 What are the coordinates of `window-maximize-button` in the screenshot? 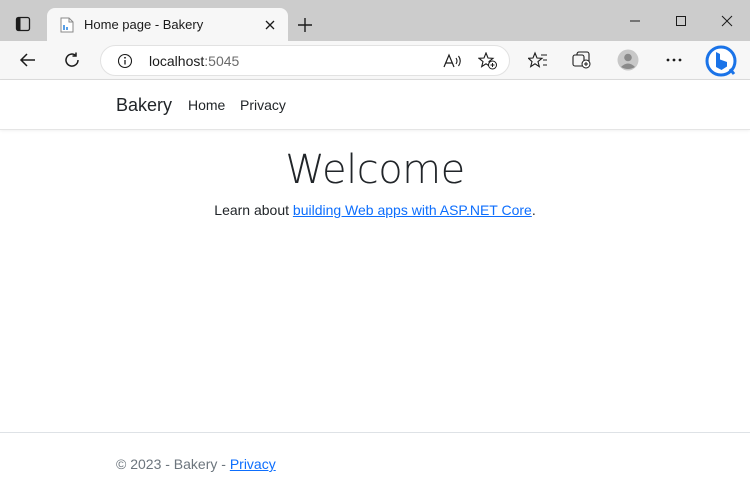 It's located at (681, 21).